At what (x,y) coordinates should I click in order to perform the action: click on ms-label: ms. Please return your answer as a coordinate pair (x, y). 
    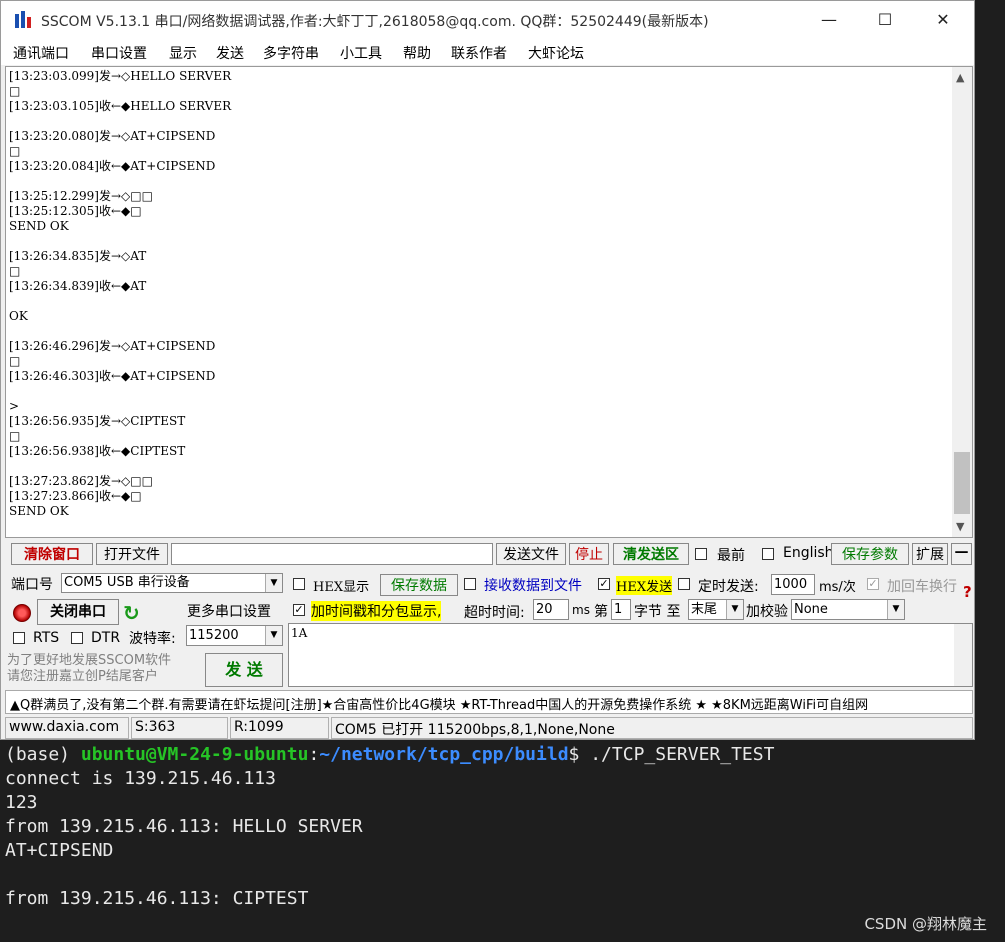
    Looking at the image, I should click on (581, 610).